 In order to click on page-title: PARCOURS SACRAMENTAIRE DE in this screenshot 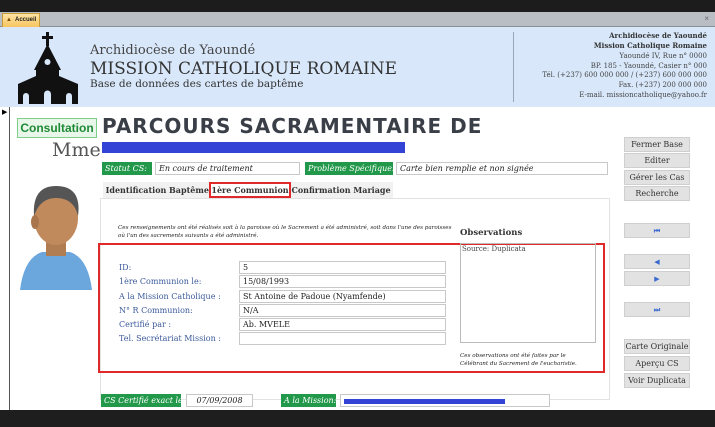, I will do `click(292, 126)`.